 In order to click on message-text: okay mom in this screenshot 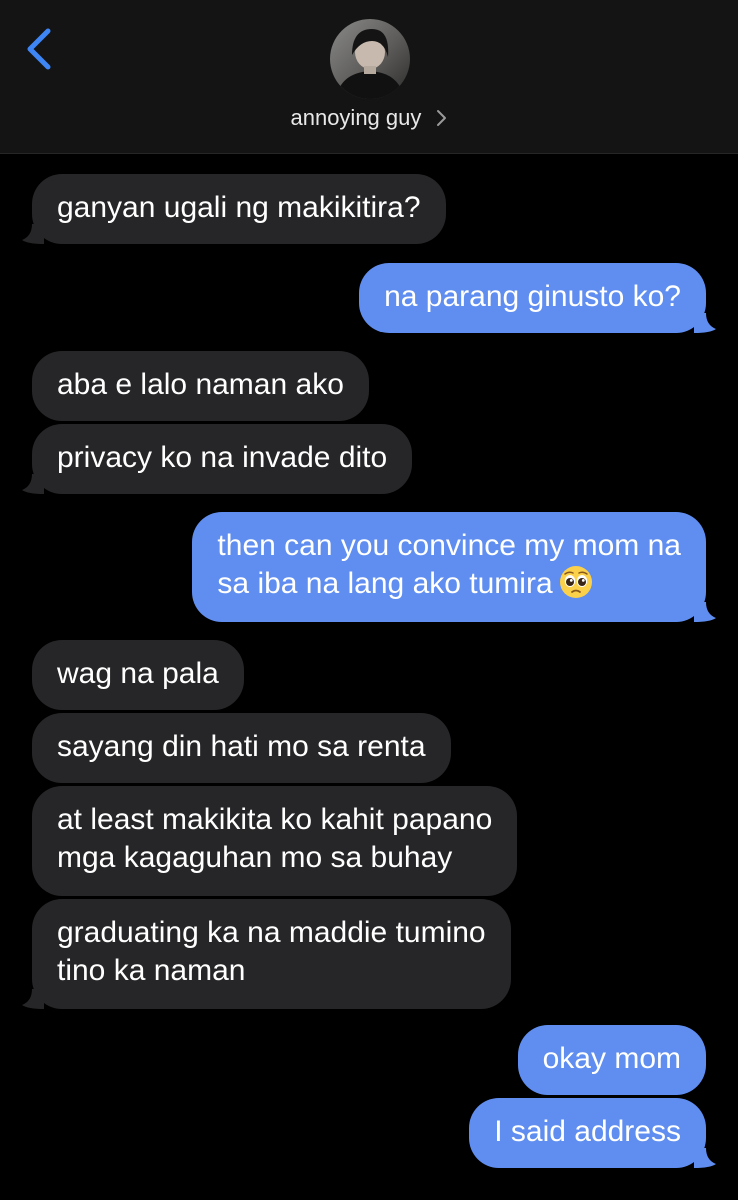, I will do `click(611, 1058)`.